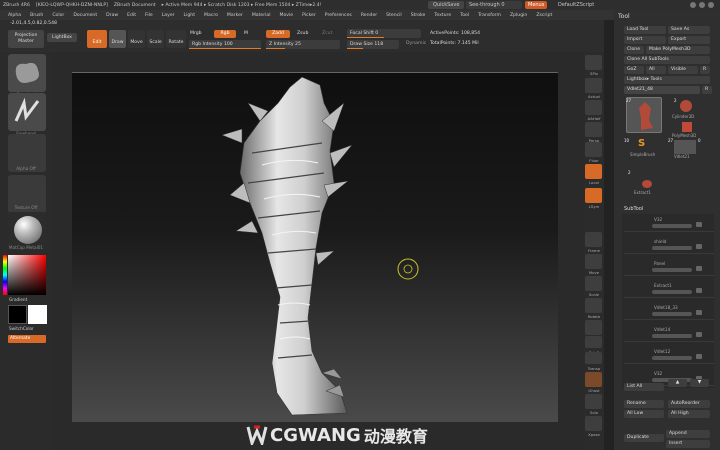 This screenshot has height=450, width=720. What do you see at coordinates (62, 37) in the screenshot?
I see `lightbox-button: LightBox` at bounding box center [62, 37].